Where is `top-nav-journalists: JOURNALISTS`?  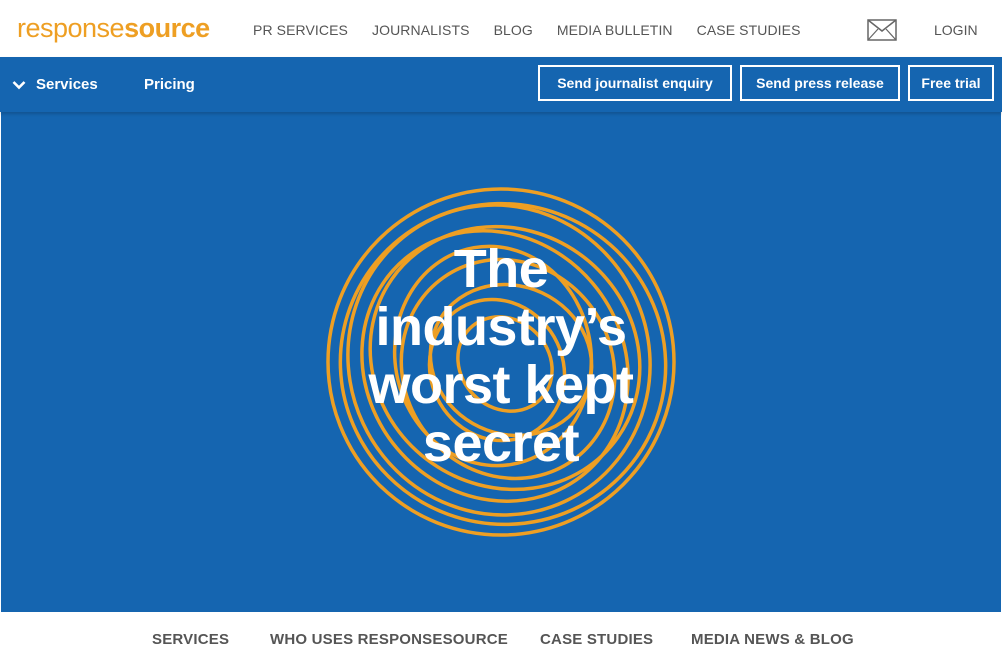
top-nav-journalists: JOURNALISTS is located at coordinates (421, 30).